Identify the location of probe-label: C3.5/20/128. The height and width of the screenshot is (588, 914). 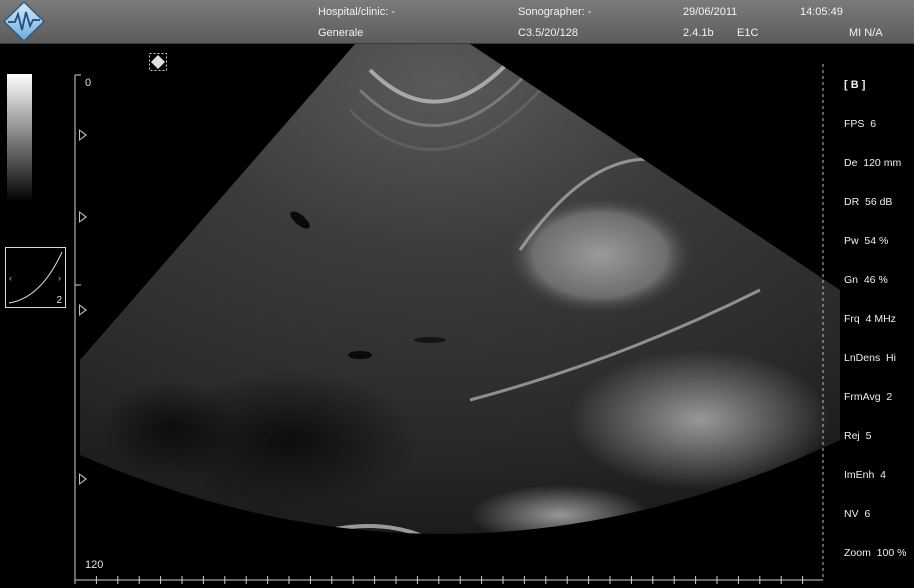
(548, 33).